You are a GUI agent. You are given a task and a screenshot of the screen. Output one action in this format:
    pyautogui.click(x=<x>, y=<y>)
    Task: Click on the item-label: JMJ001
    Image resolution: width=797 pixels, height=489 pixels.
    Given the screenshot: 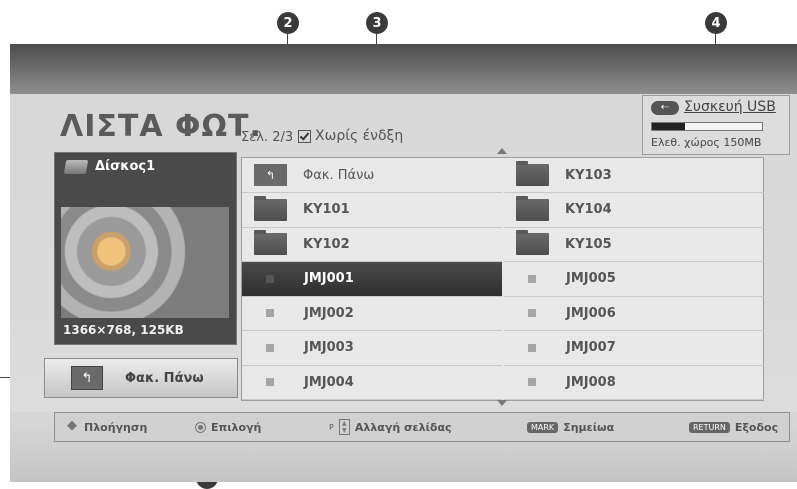 What is the action you would take?
    pyautogui.click(x=329, y=278)
    